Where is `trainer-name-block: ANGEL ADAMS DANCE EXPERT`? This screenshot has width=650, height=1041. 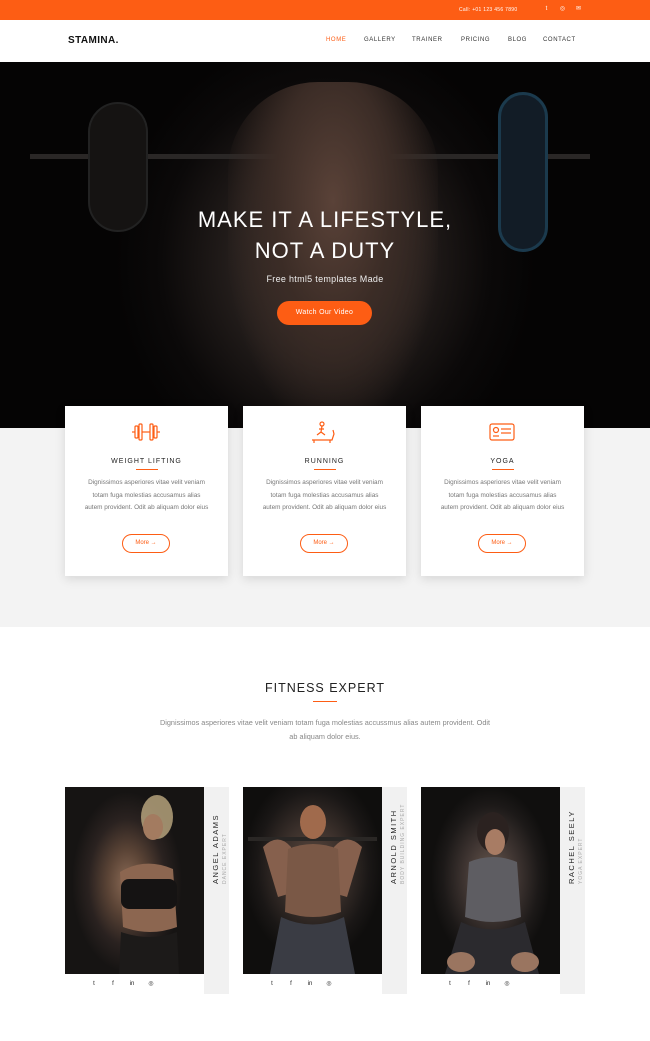 trainer-name-block: ANGEL ADAMS DANCE EXPERT is located at coordinates (219, 849).